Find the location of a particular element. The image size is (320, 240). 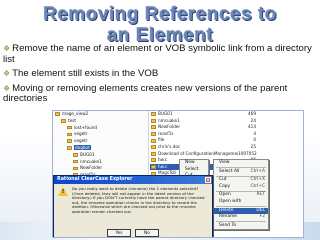

menu-item-shortcut: Ctrl+X is located at coordinates (258, 180).